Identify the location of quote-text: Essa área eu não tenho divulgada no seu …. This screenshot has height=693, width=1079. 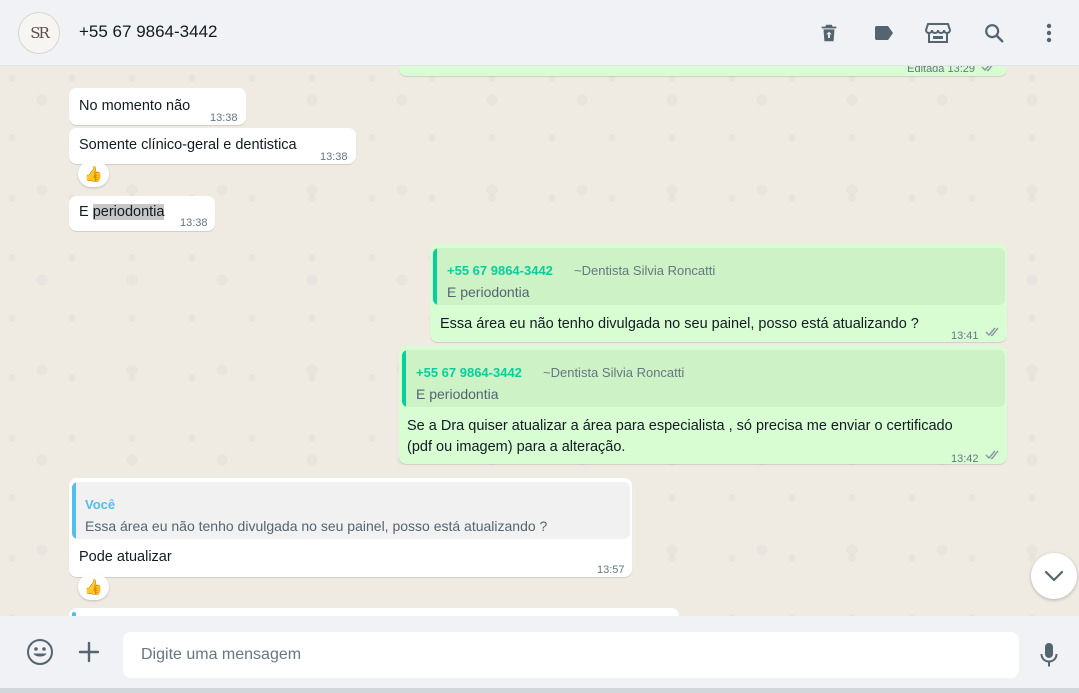
(316, 526).